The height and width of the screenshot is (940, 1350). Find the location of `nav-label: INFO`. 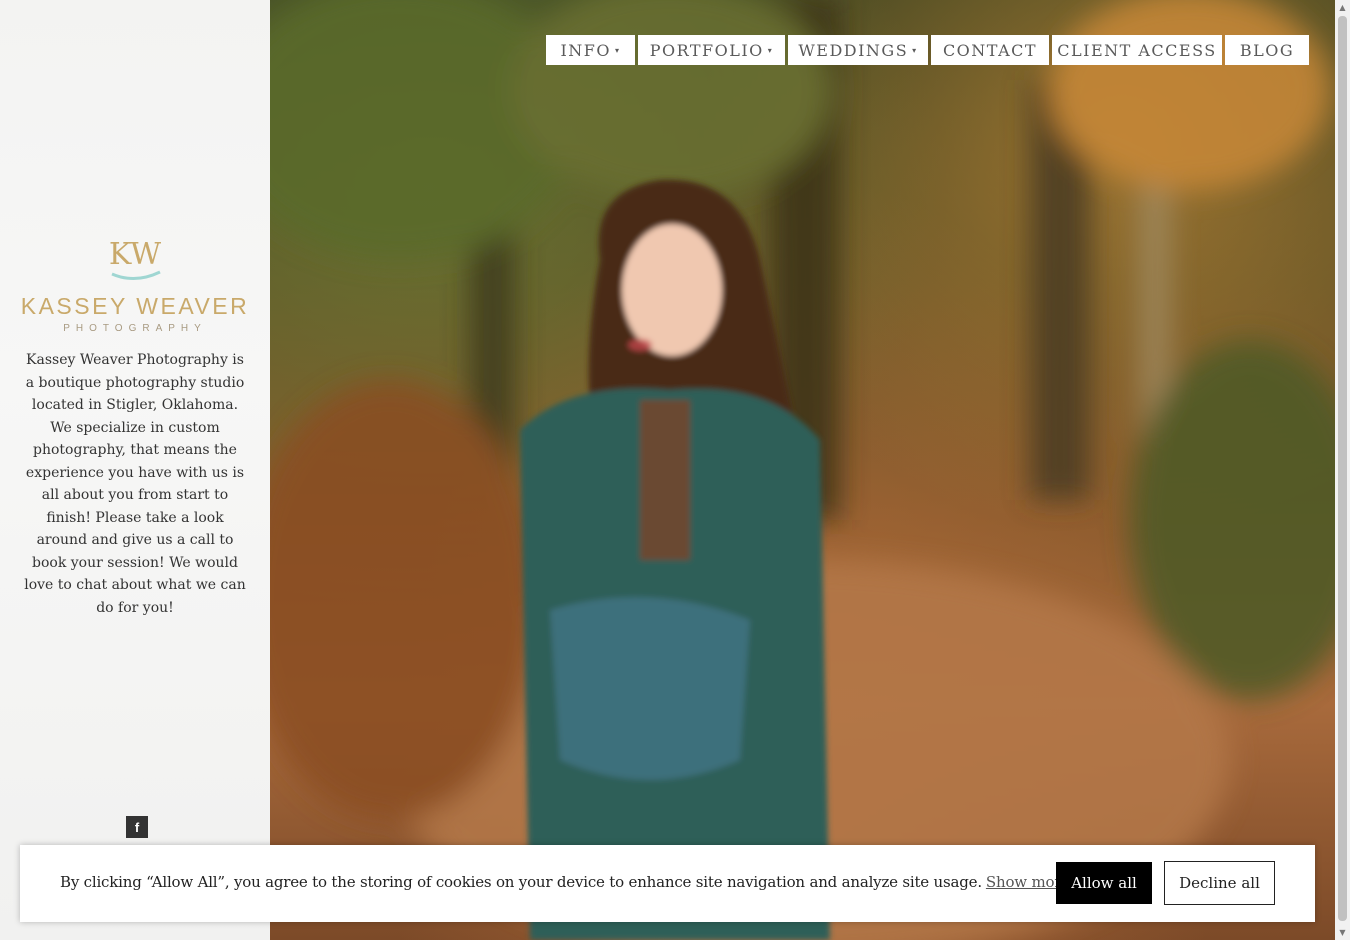

nav-label: INFO is located at coordinates (586, 50).